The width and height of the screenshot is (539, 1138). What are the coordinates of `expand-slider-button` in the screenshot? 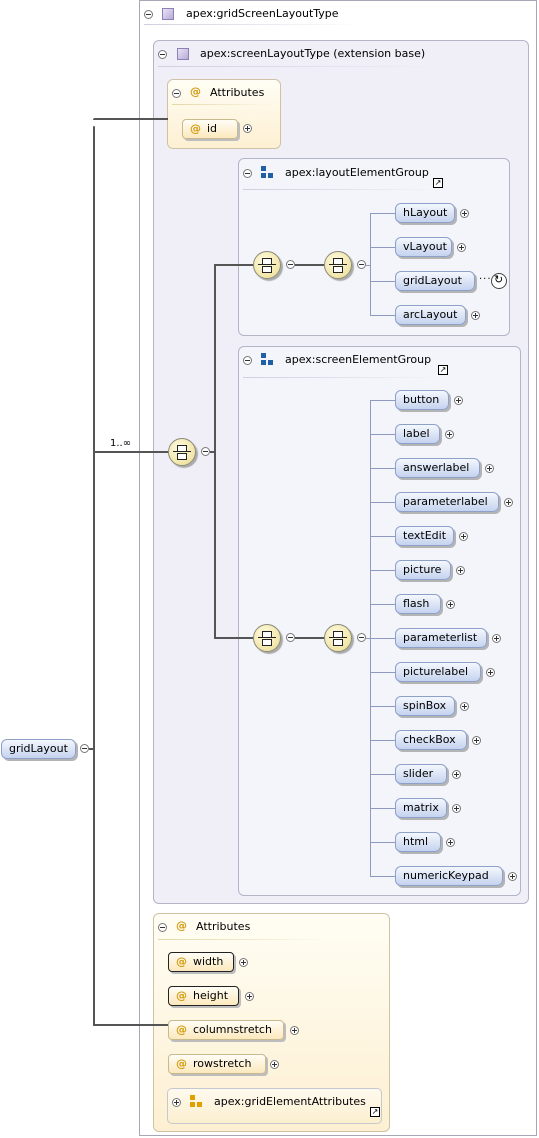 It's located at (456, 774).